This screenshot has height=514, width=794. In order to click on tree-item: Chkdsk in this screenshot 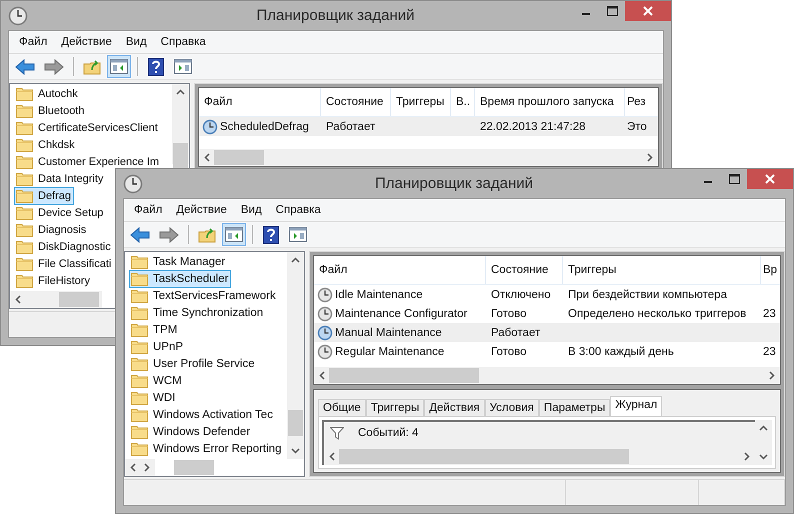, I will do `click(46, 145)`.